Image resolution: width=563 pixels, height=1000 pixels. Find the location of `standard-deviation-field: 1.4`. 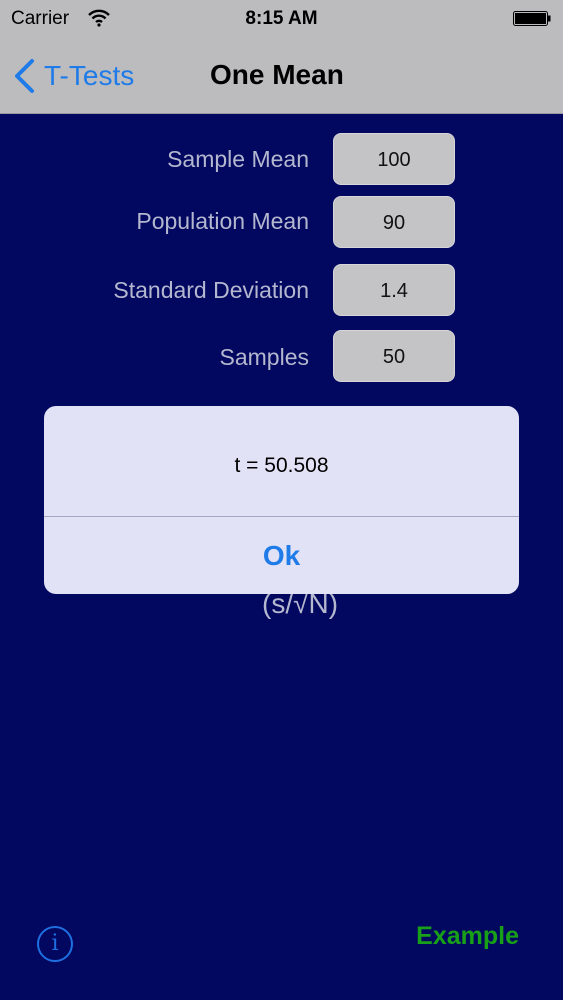

standard-deviation-field: 1.4 is located at coordinates (394, 290).